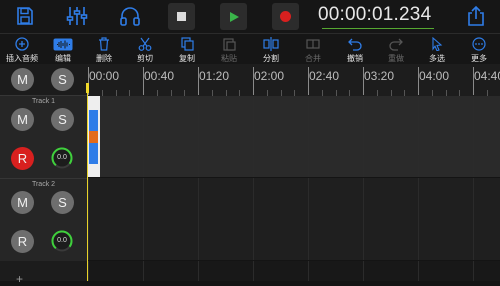  What do you see at coordinates (63, 43) in the screenshot?
I see `waveform-icon` at bounding box center [63, 43].